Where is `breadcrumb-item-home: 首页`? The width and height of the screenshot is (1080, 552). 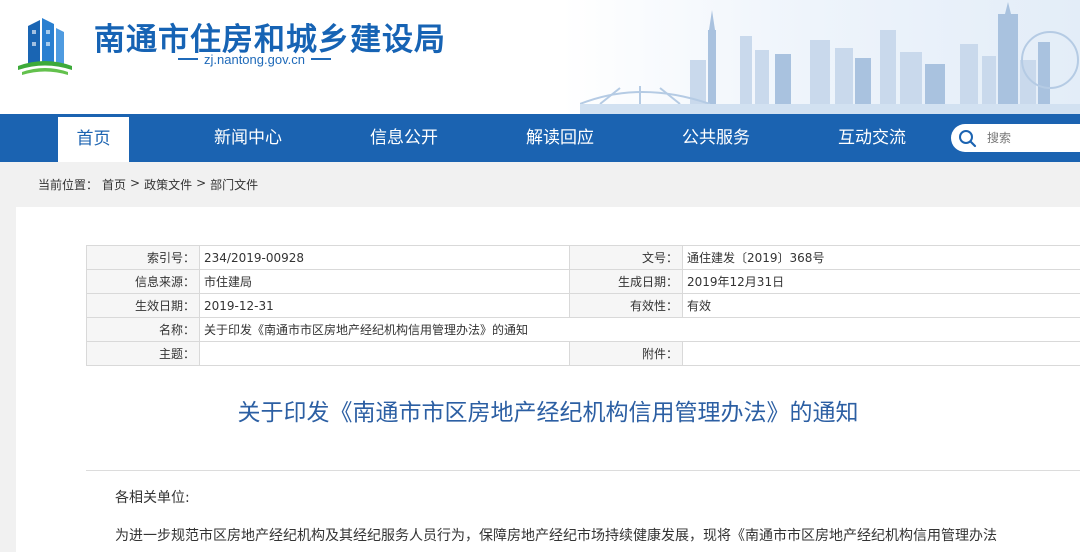 breadcrumb-item-home: 首页 is located at coordinates (114, 184).